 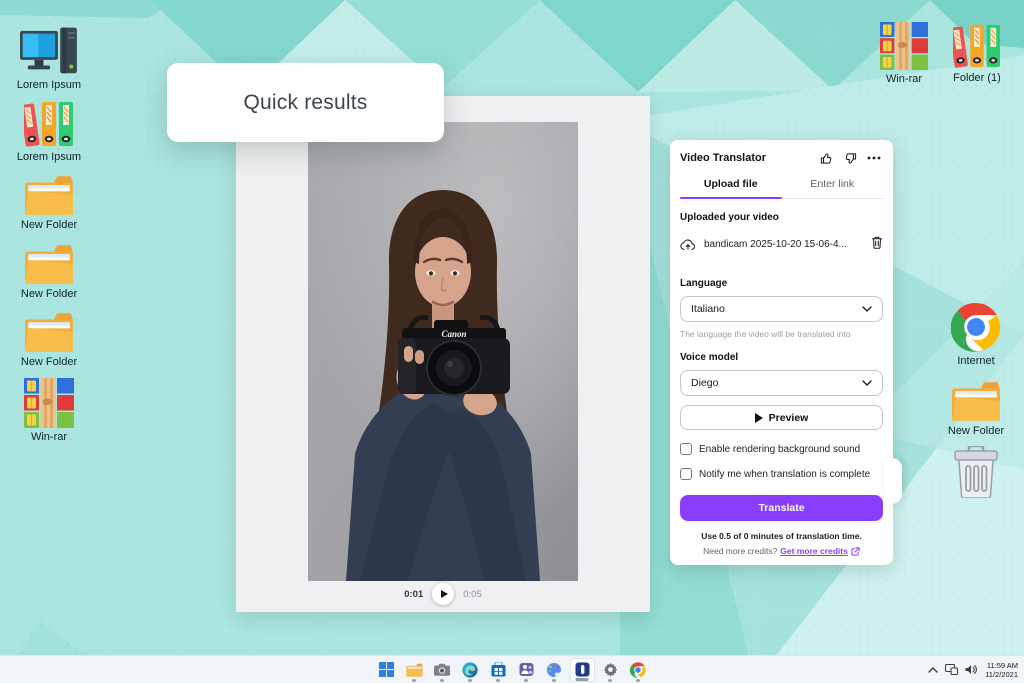 I want to click on credits-row: Need more credits? Get more credits, so click(x=781, y=551).